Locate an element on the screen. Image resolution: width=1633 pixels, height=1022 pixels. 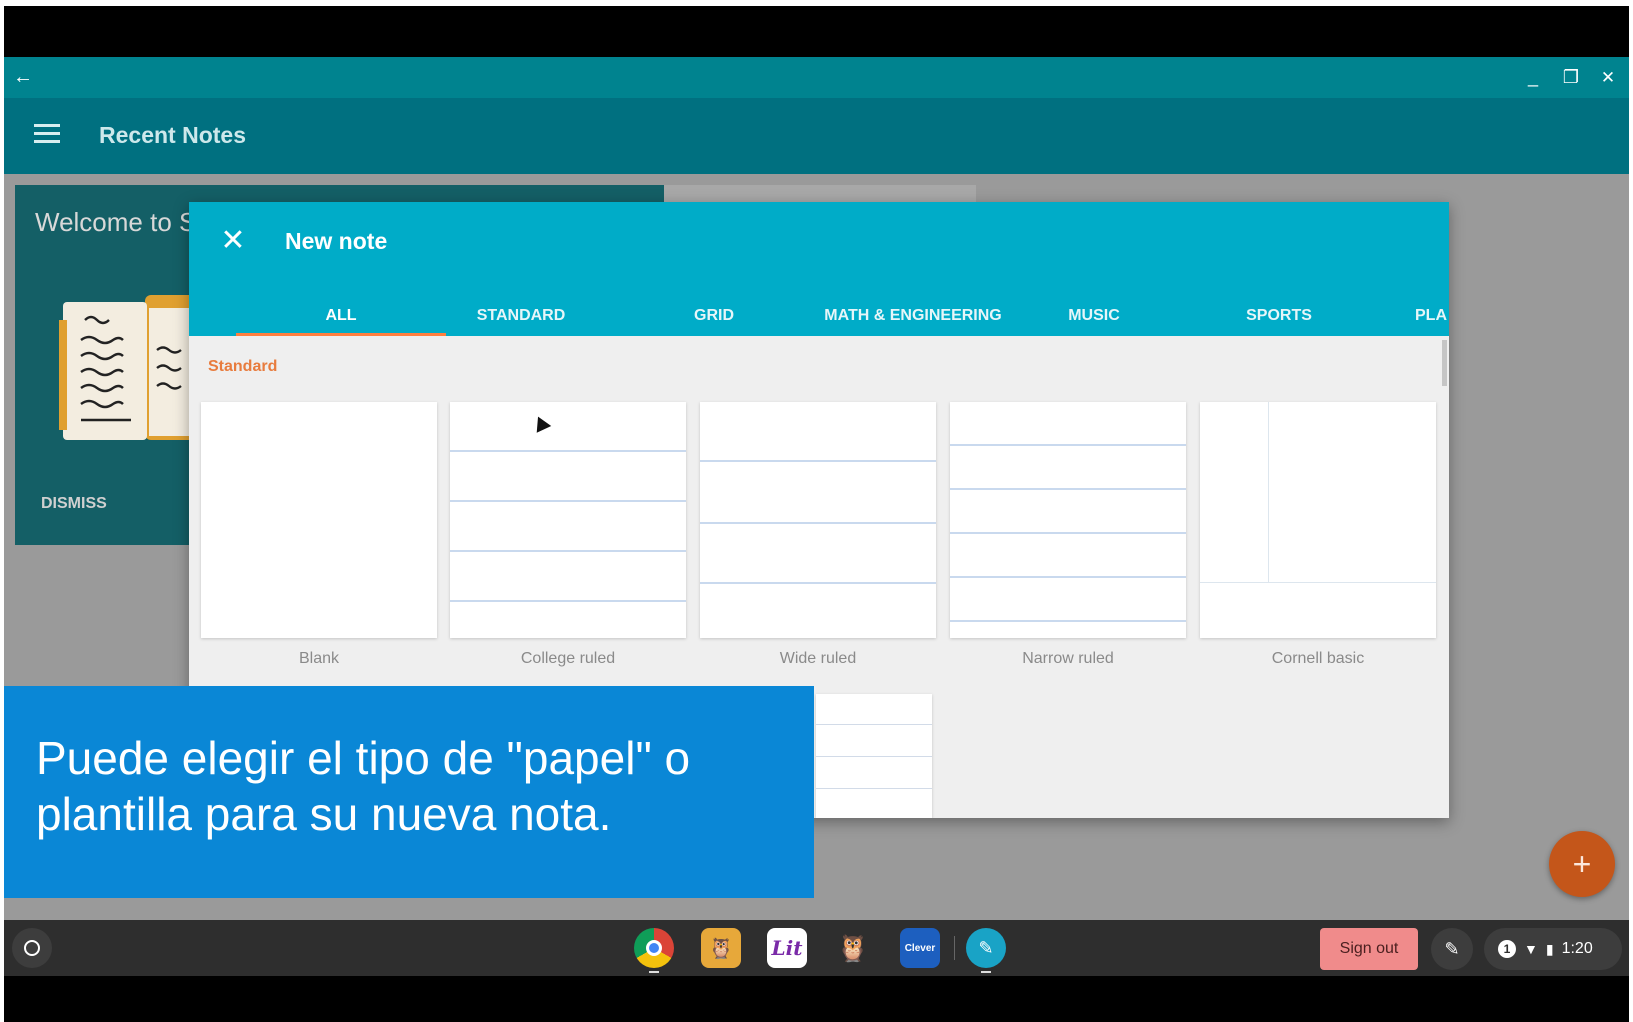
minimize-button: _ is located at coordinates (1533, 77).